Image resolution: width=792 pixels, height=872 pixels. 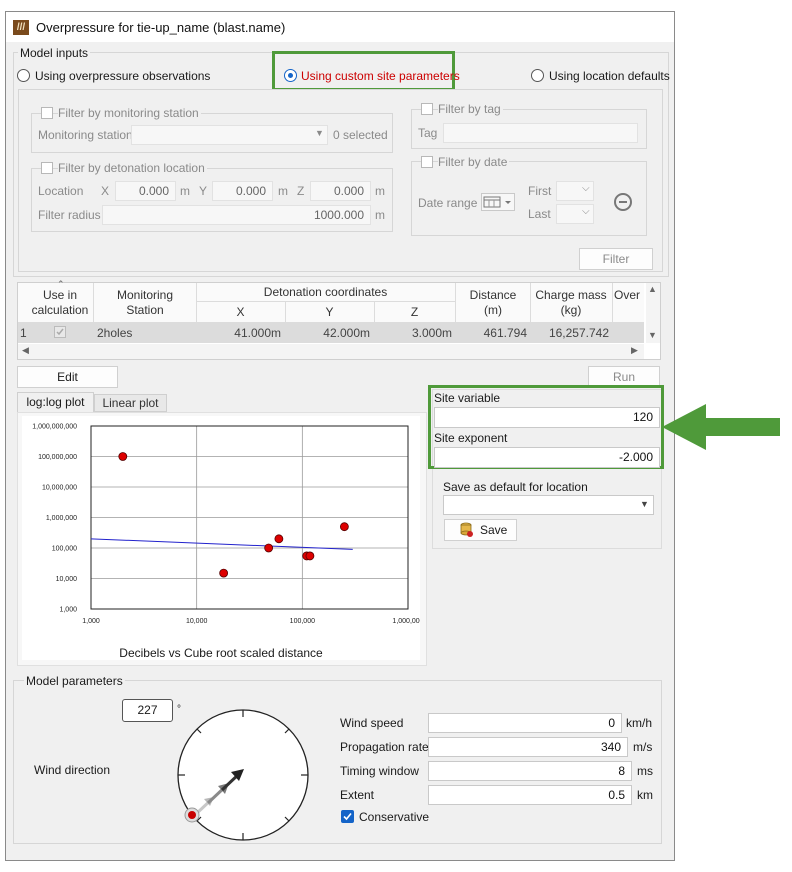 I want to click on conservative-label: Conservative, so click(x=394, y=817).